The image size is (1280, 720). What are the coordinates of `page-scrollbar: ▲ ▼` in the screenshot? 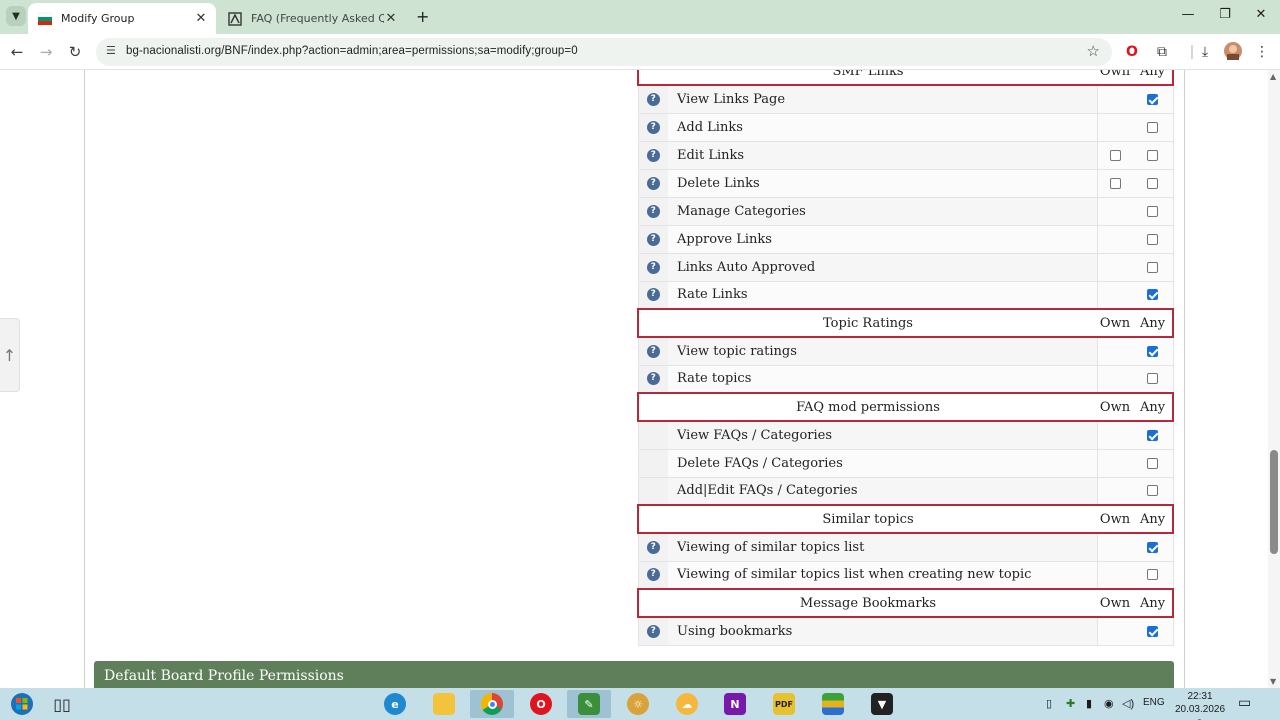 It's located at (1274, 379).